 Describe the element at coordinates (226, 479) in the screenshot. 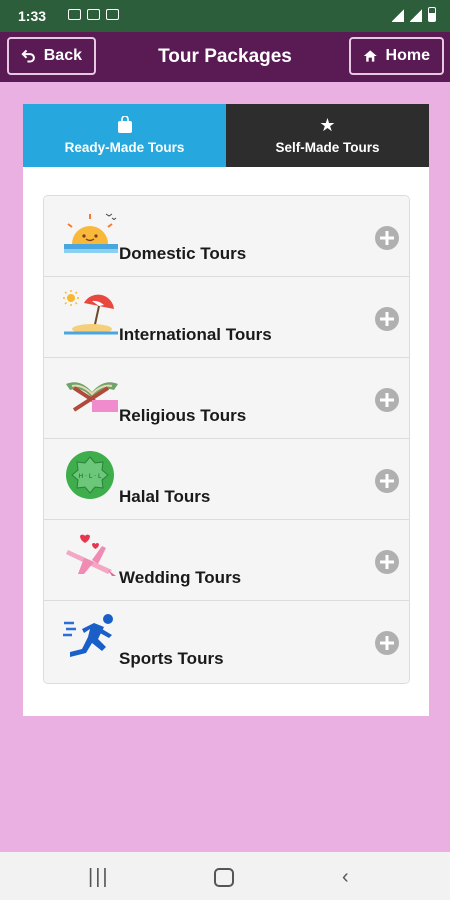

I see `list-item-halal-tours: H · L · L Halal Tours` at that location.